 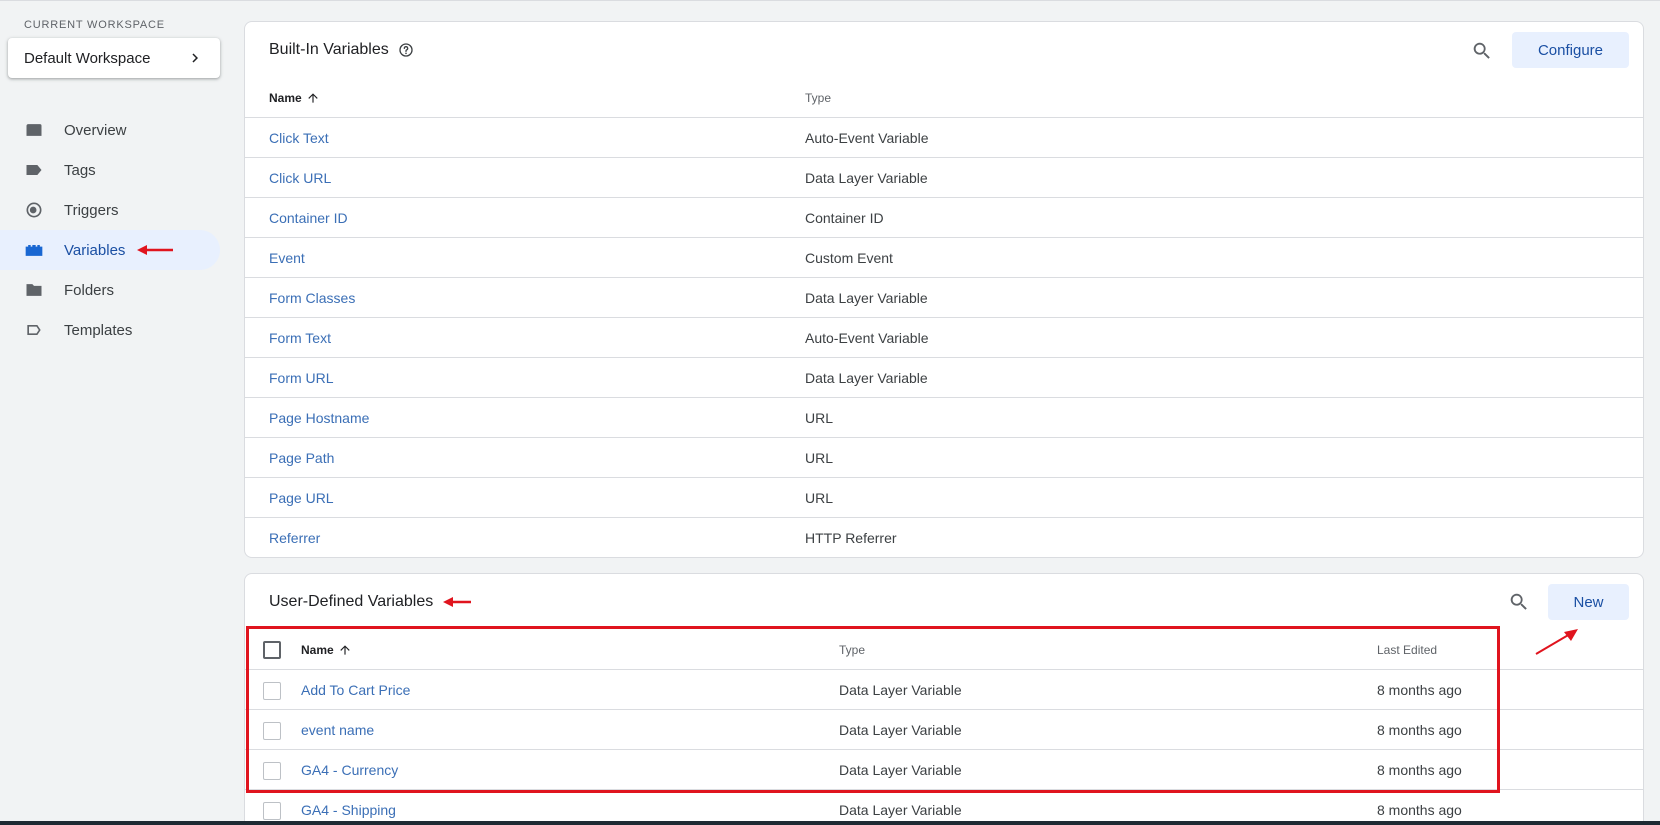 I want to click on sidebar-item-overview: Overview, so click(x=111, y=130).